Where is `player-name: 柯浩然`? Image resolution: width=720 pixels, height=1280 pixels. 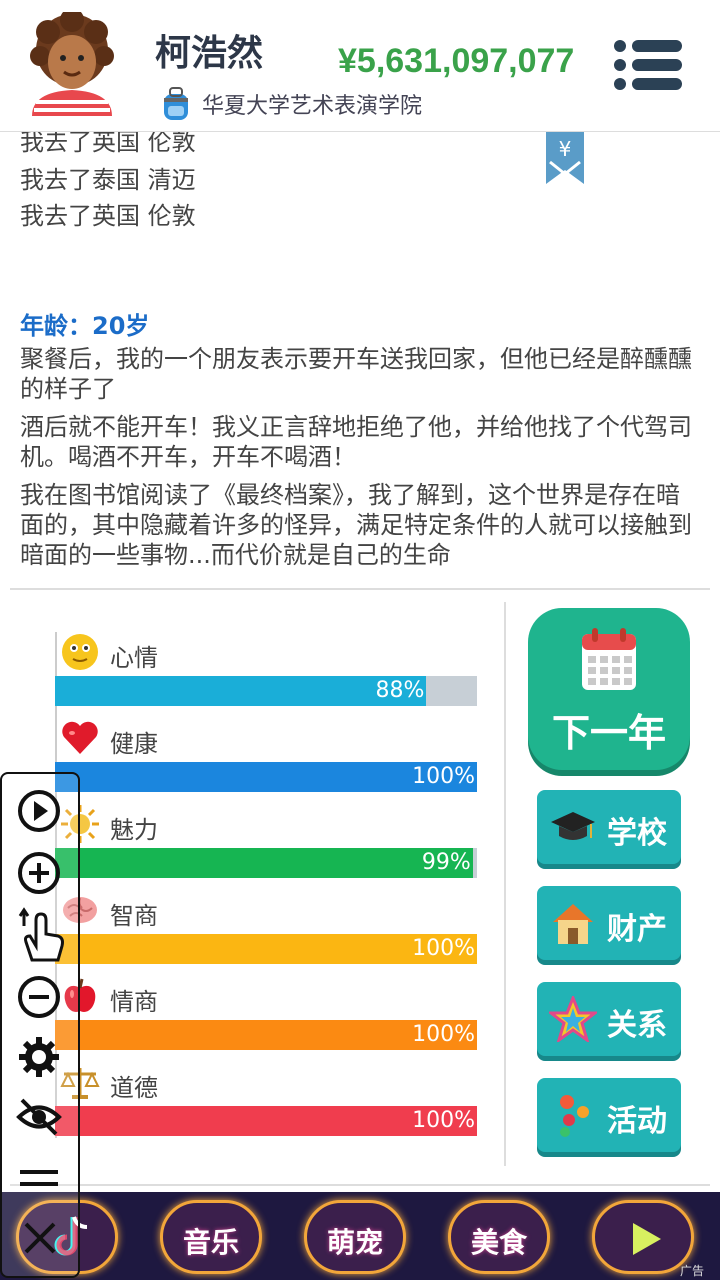 player-name: 柯浩然 is located at coordinates (209, 53).